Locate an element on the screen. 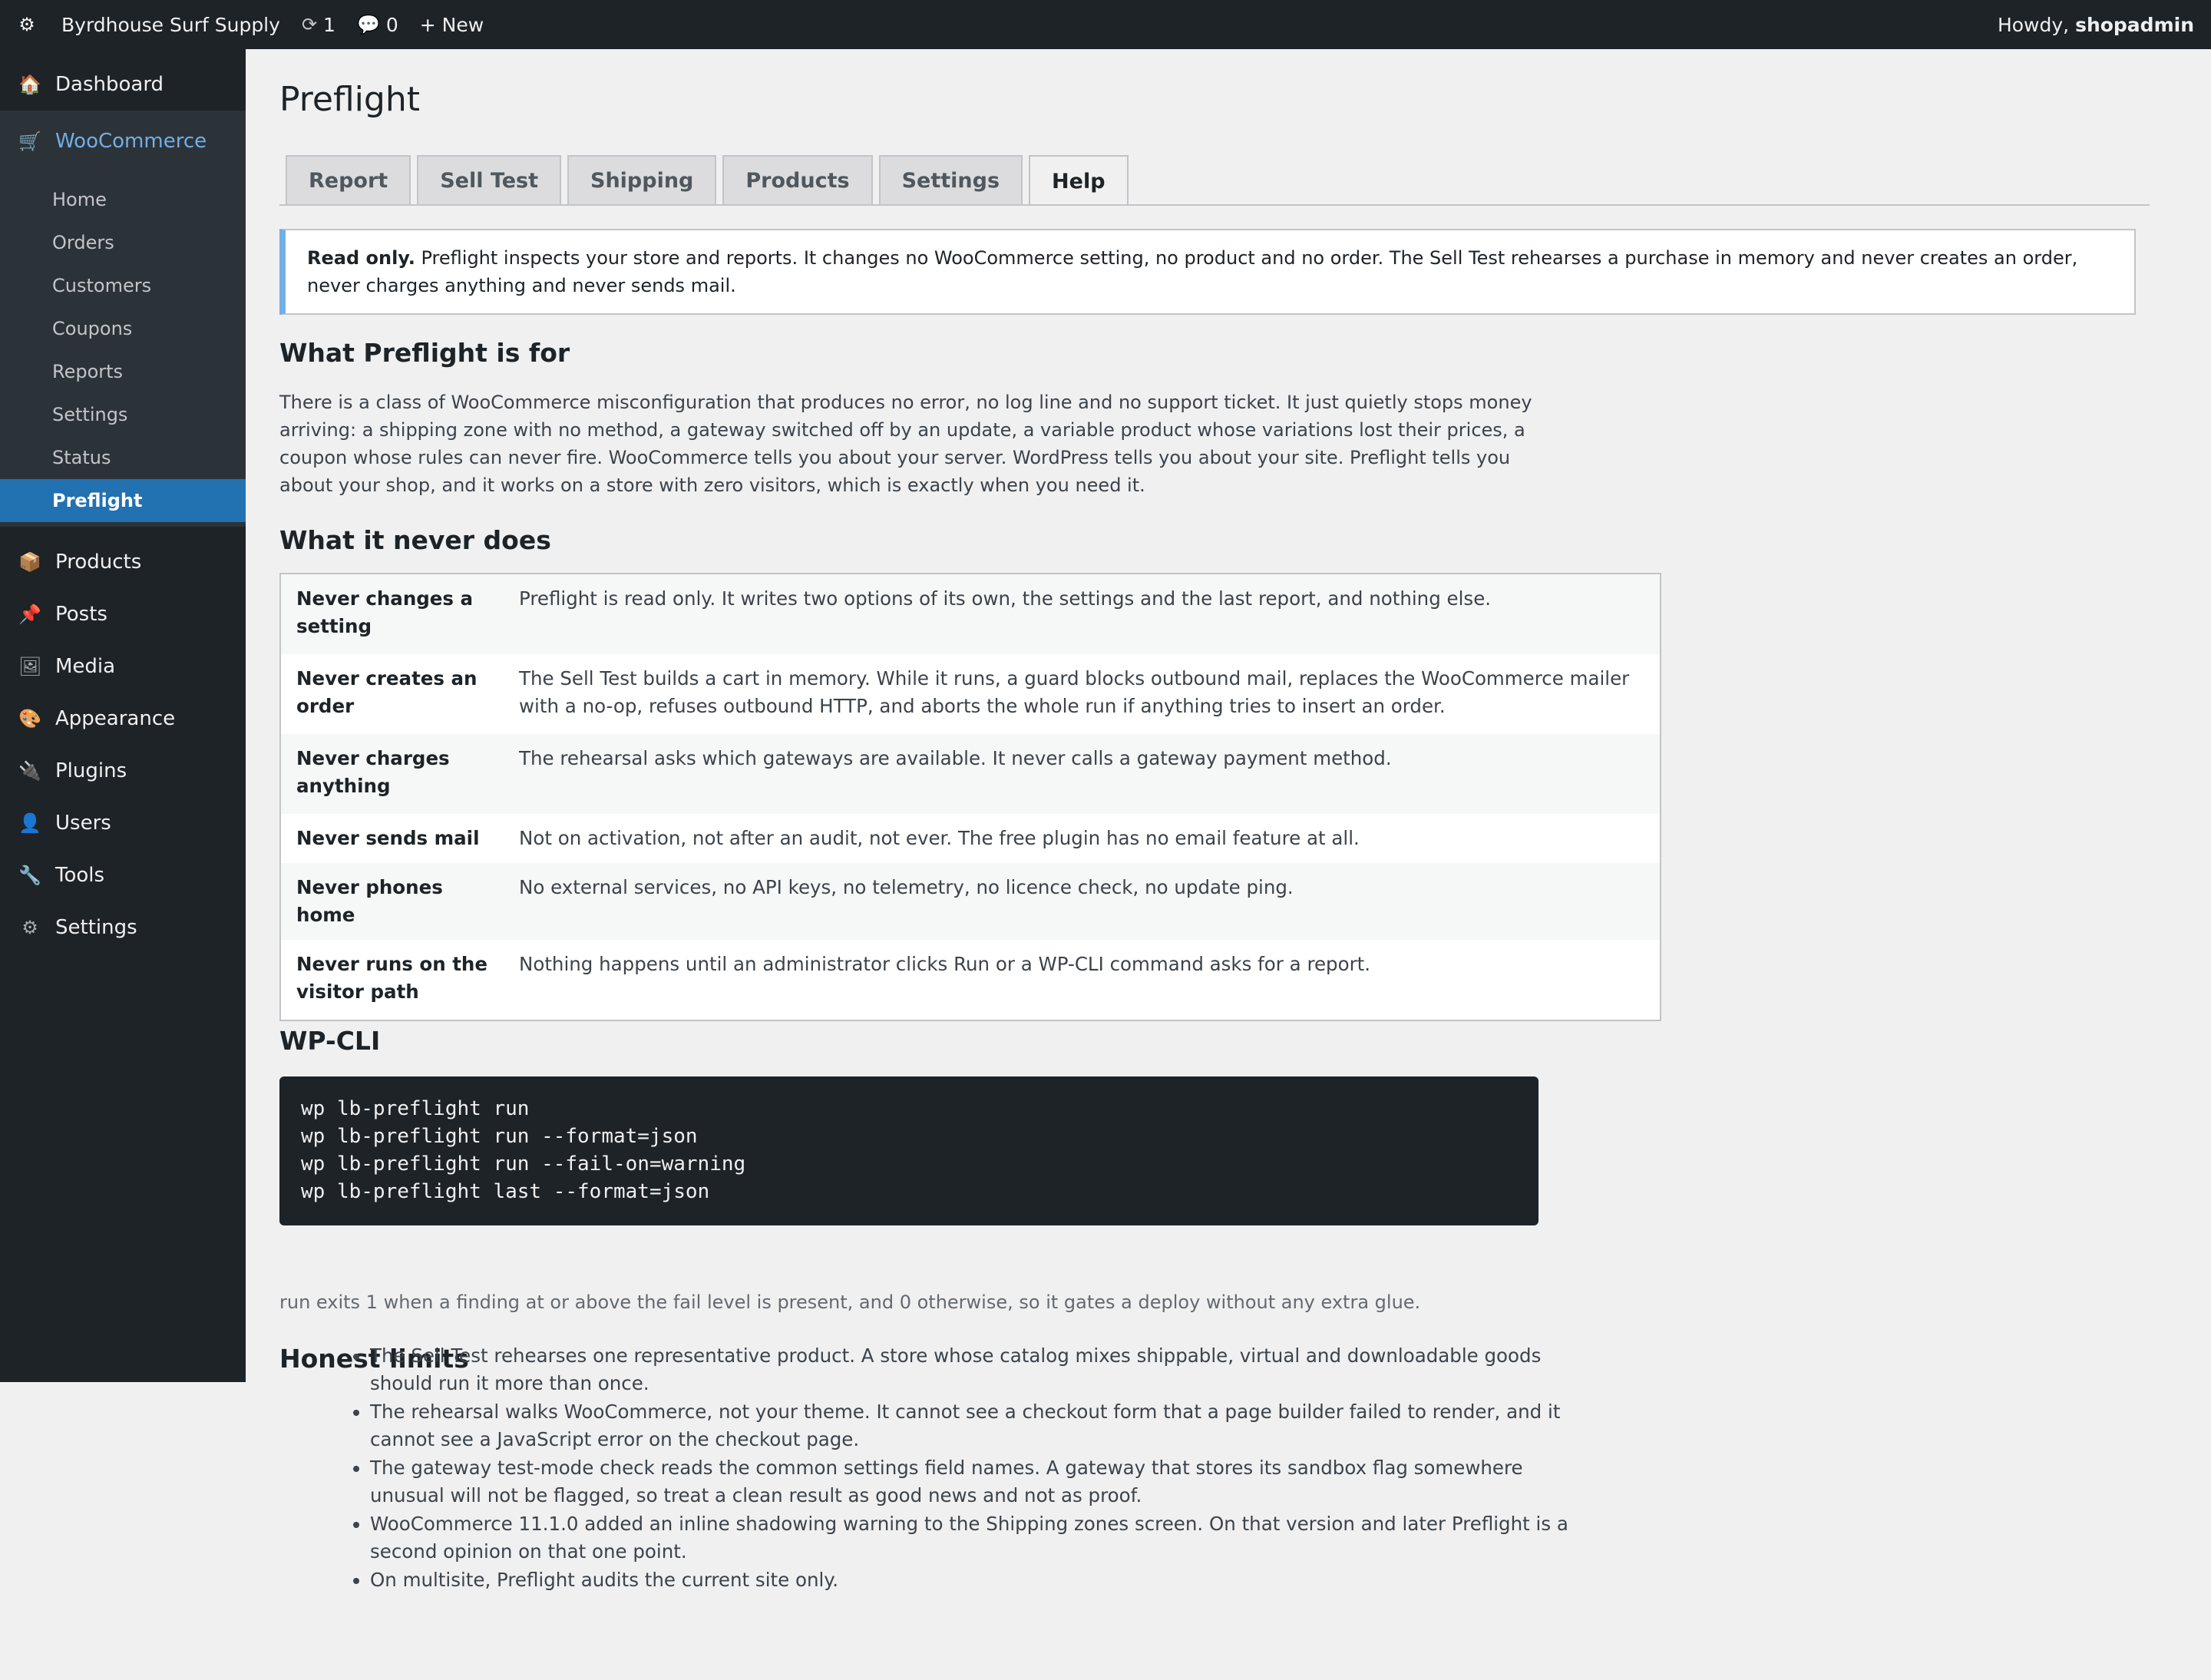 Image resolution: width=2211 pixels, height=1680 pixels. menu-products: 📦 Products is located at coordinates (123, 562).